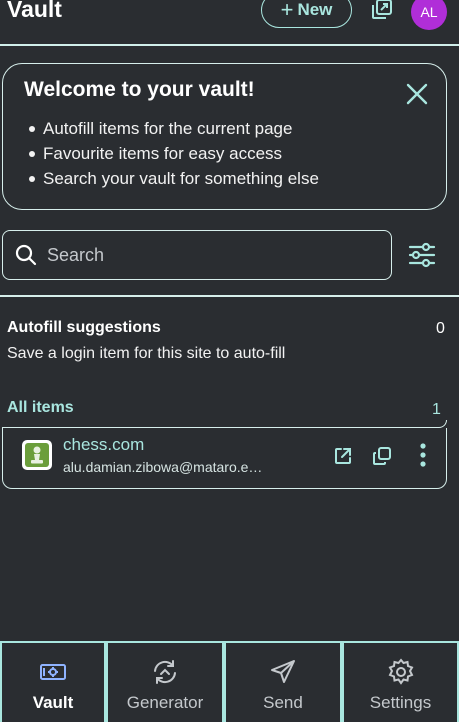 Image resolution: width=459 pixels, height=722 pixels. I want to click on new-item-button: + New, so click(306, 14).